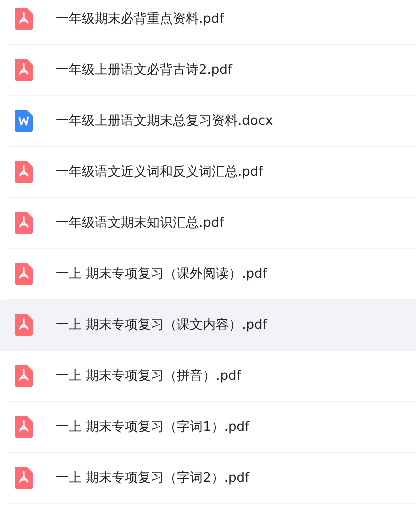 This screenshot has height=510, width=416. I want to click on file-name: 一上 期末专项复习（拼音）.pdf, so click(149, 376).